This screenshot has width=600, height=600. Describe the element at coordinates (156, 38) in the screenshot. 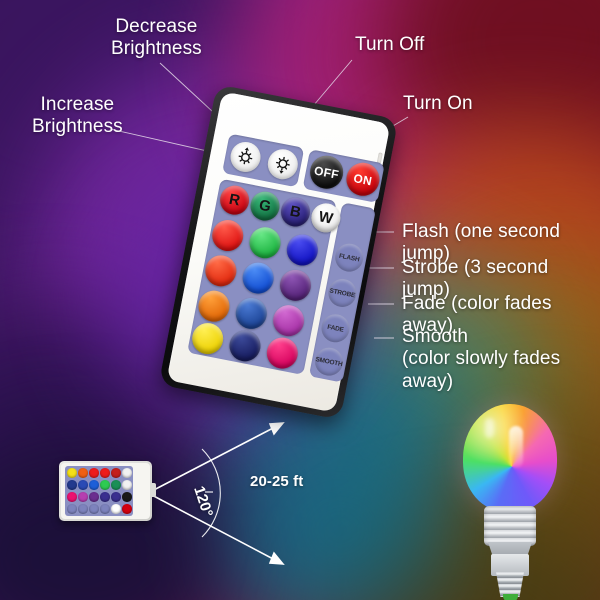

I see `label-decrease-brightness: Decrease Brightness` at that location.